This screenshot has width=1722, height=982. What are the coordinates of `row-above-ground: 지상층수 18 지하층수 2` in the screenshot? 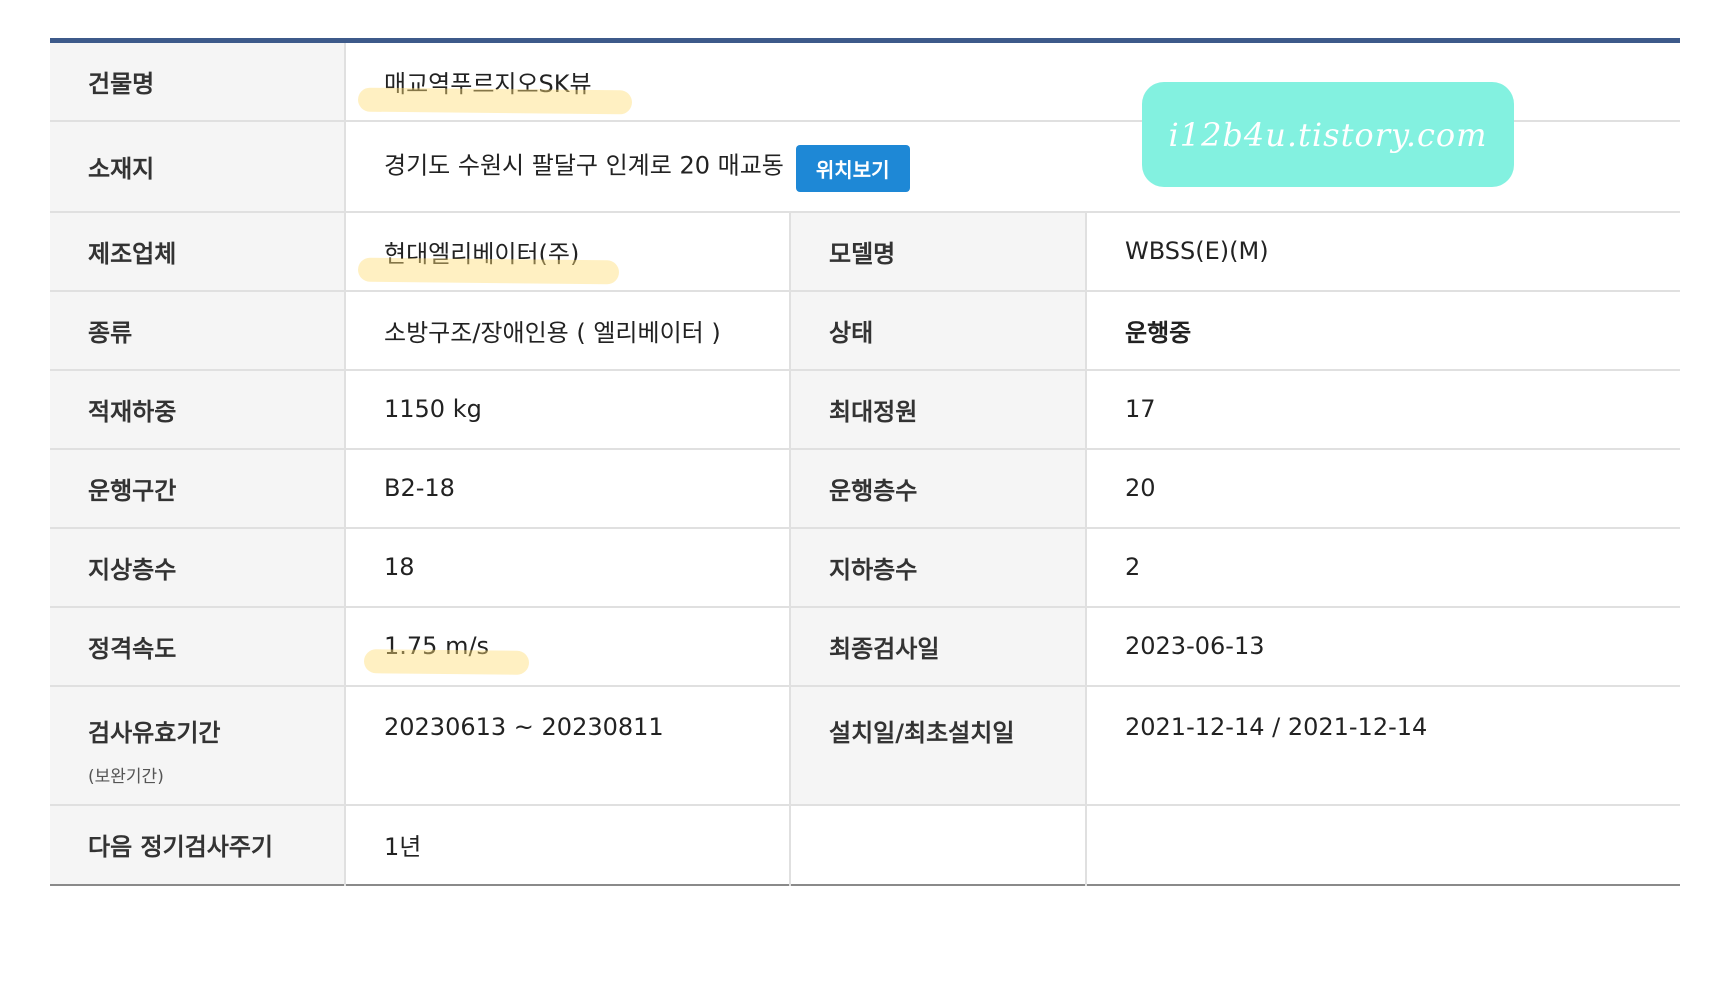 It's located at (865, 567).